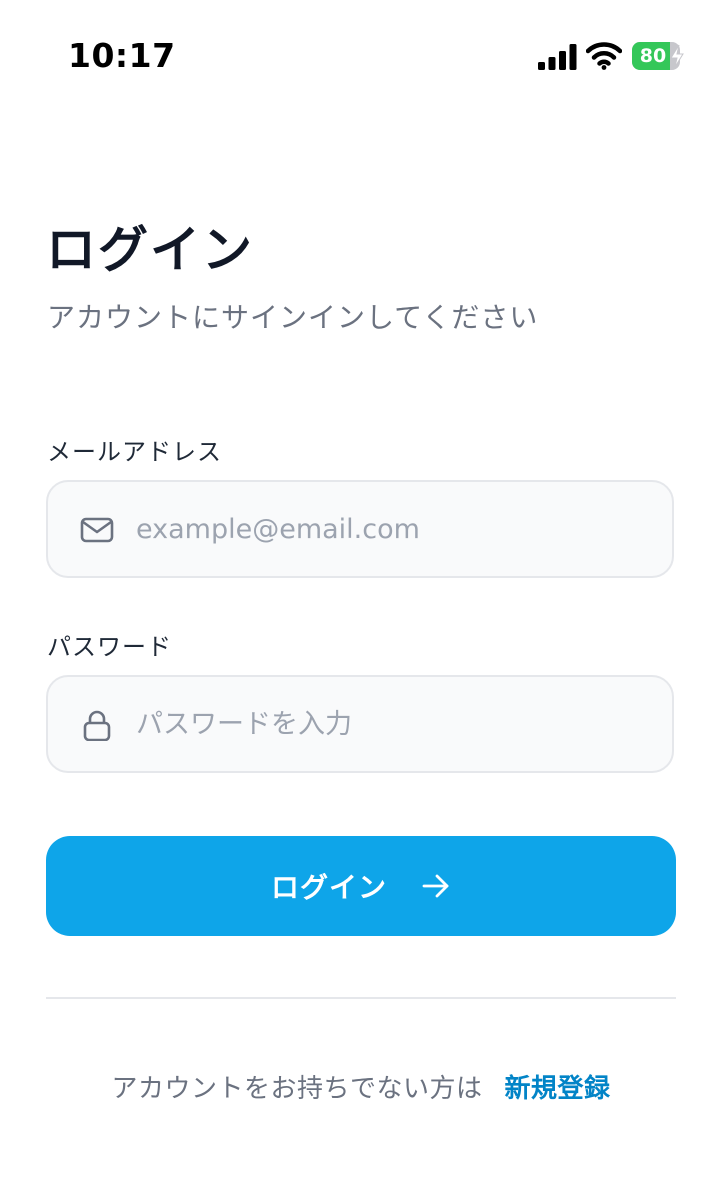 Image resolution: width=722 pixels, height=1200 pixels. I want to click on cellular-signal-icon, so click(557, 57).